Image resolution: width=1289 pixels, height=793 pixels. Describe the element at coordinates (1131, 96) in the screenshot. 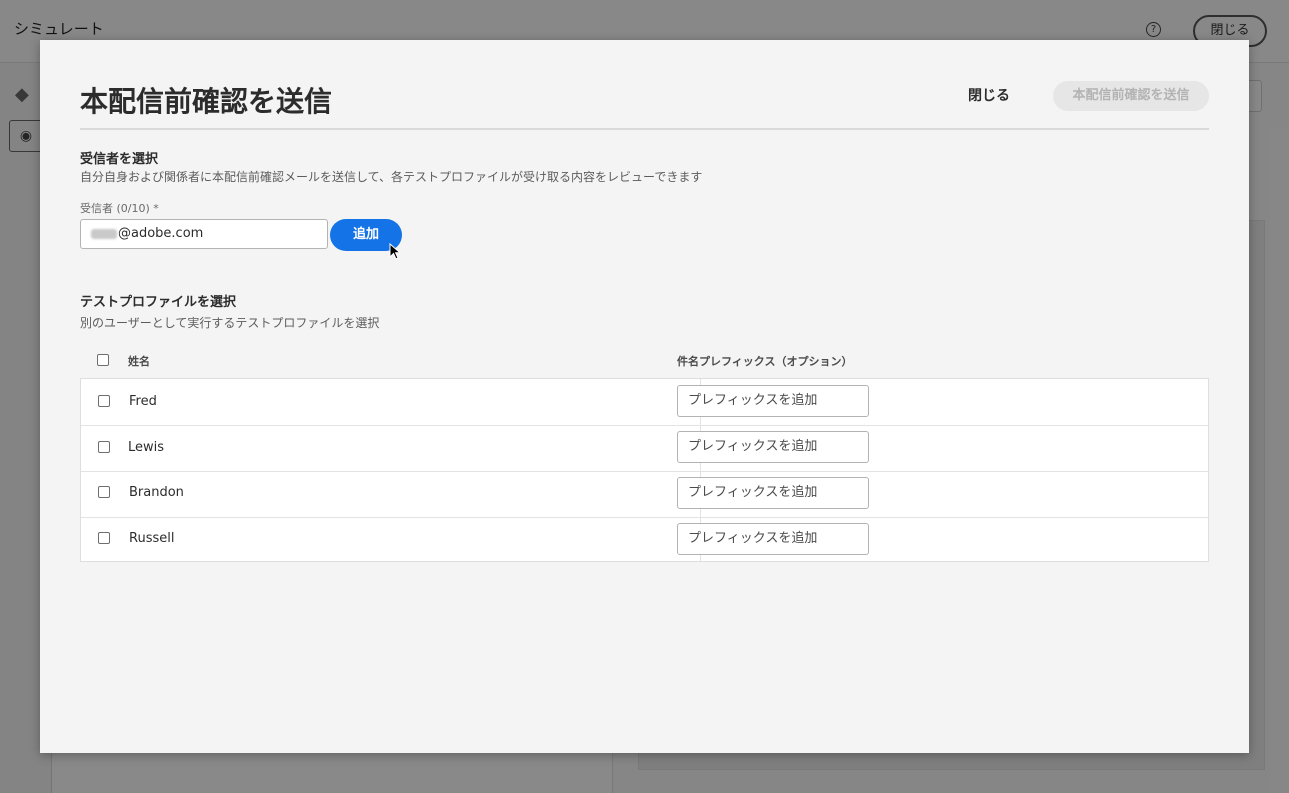

I see `send-proof-button: 本配信前確認を送信` at that location.